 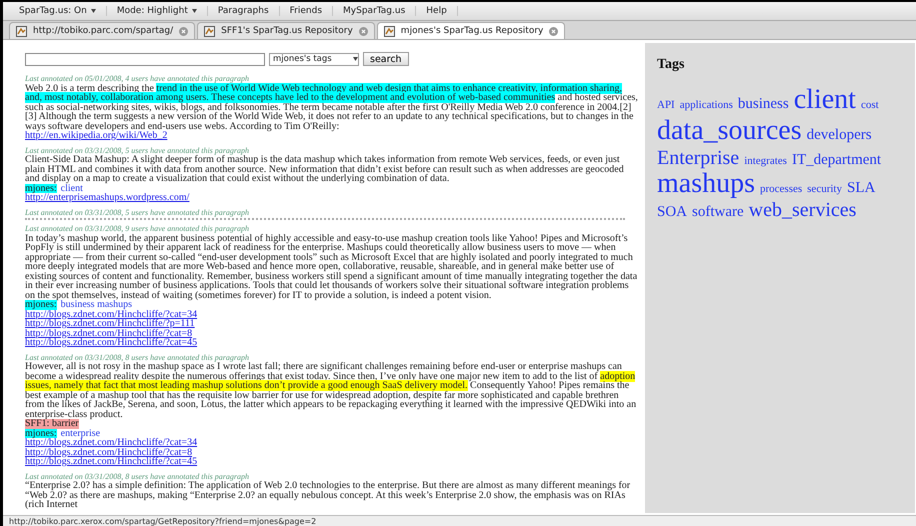 I want to click on tag-link: data_sources, so click(x=729, y=131).